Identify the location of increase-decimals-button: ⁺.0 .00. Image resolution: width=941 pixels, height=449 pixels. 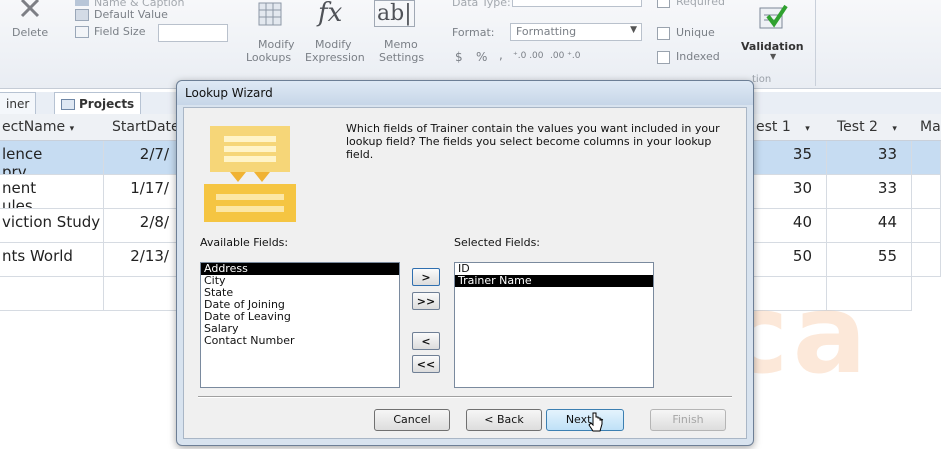
(528, 56).